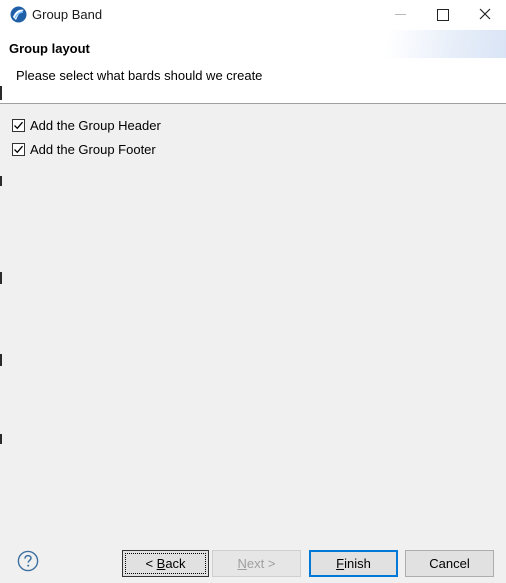  Describe the element at coordinates (242, 563) in the screenshot. I see `next-button-mnemonic: N` at that location.